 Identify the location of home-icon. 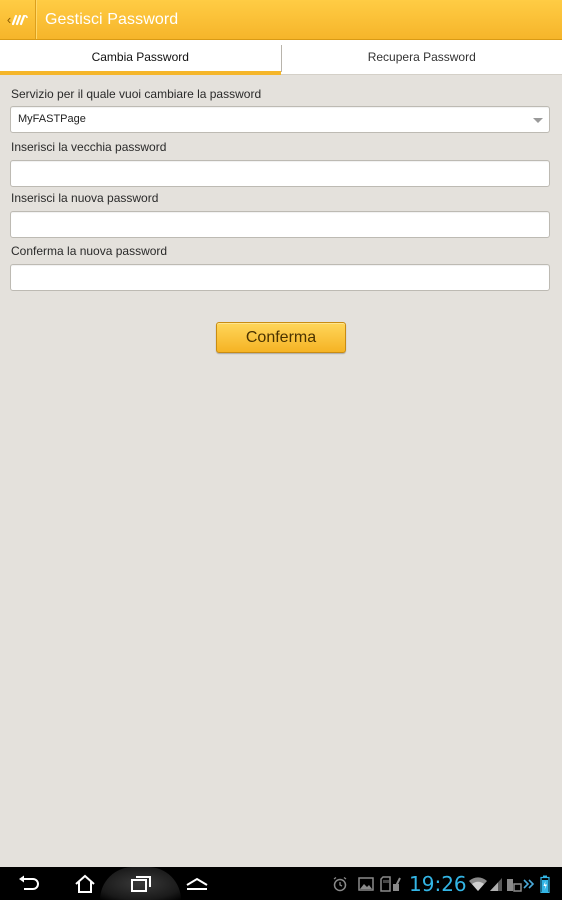
(85, 883).